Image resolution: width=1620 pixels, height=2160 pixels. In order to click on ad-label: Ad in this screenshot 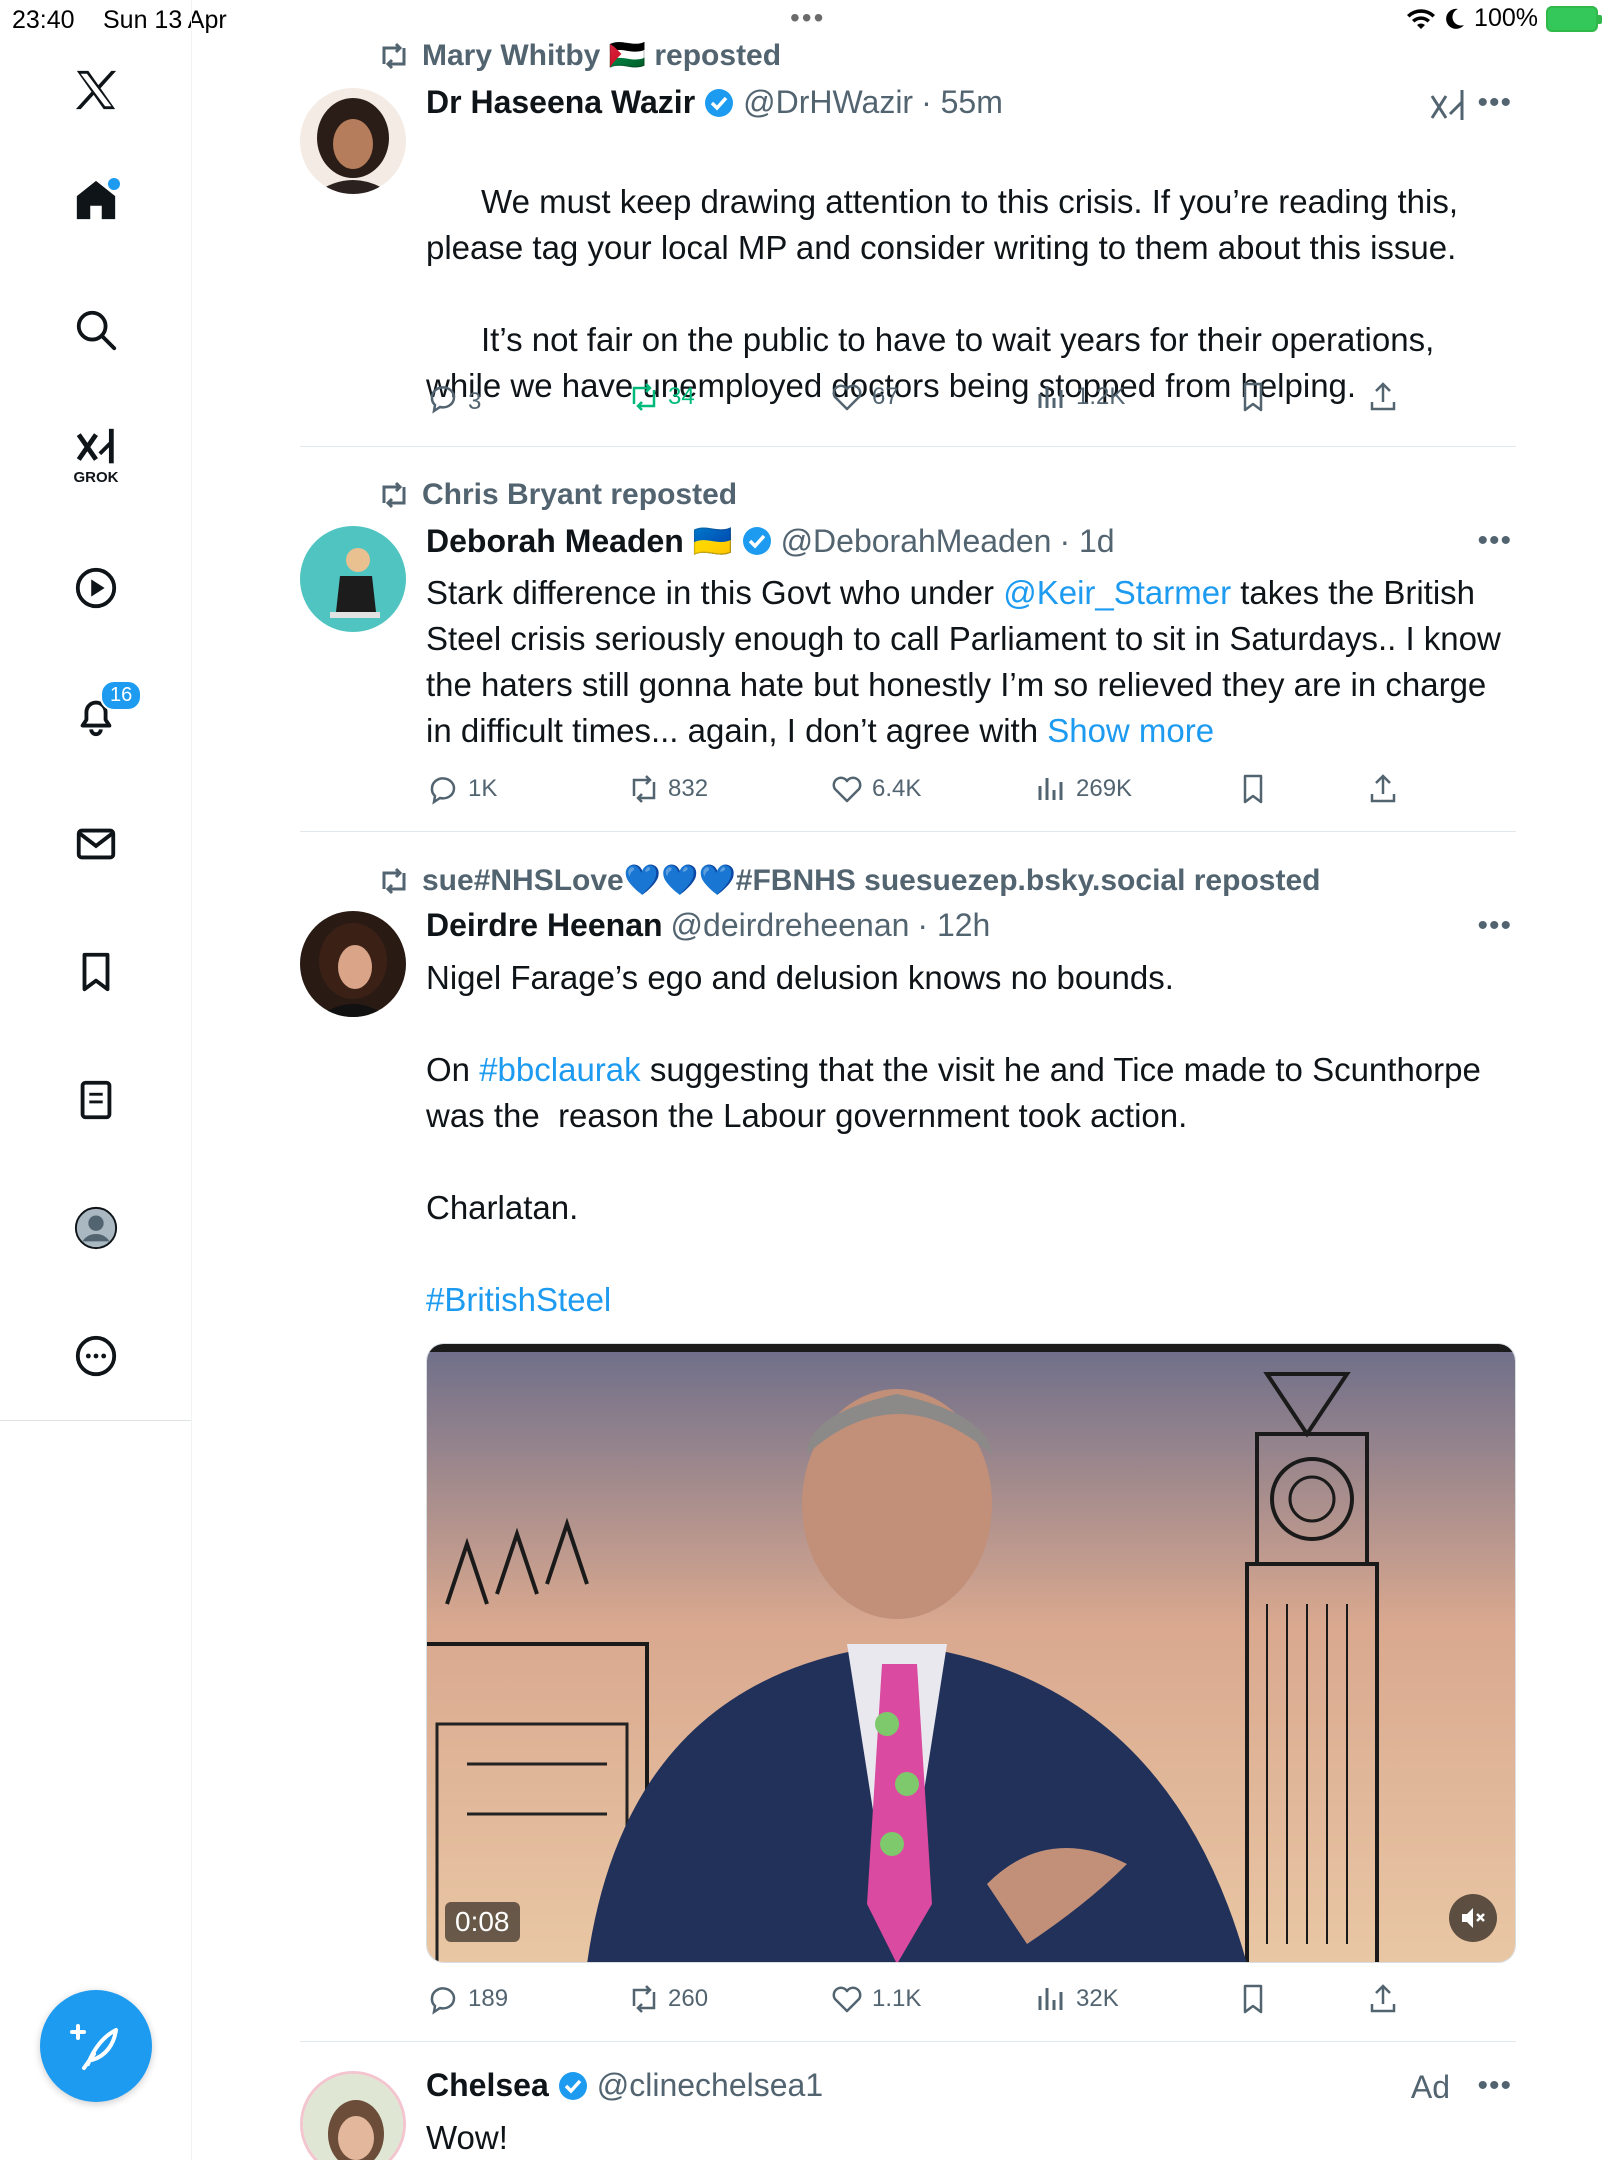, I will do `click(1430, 2087)`.